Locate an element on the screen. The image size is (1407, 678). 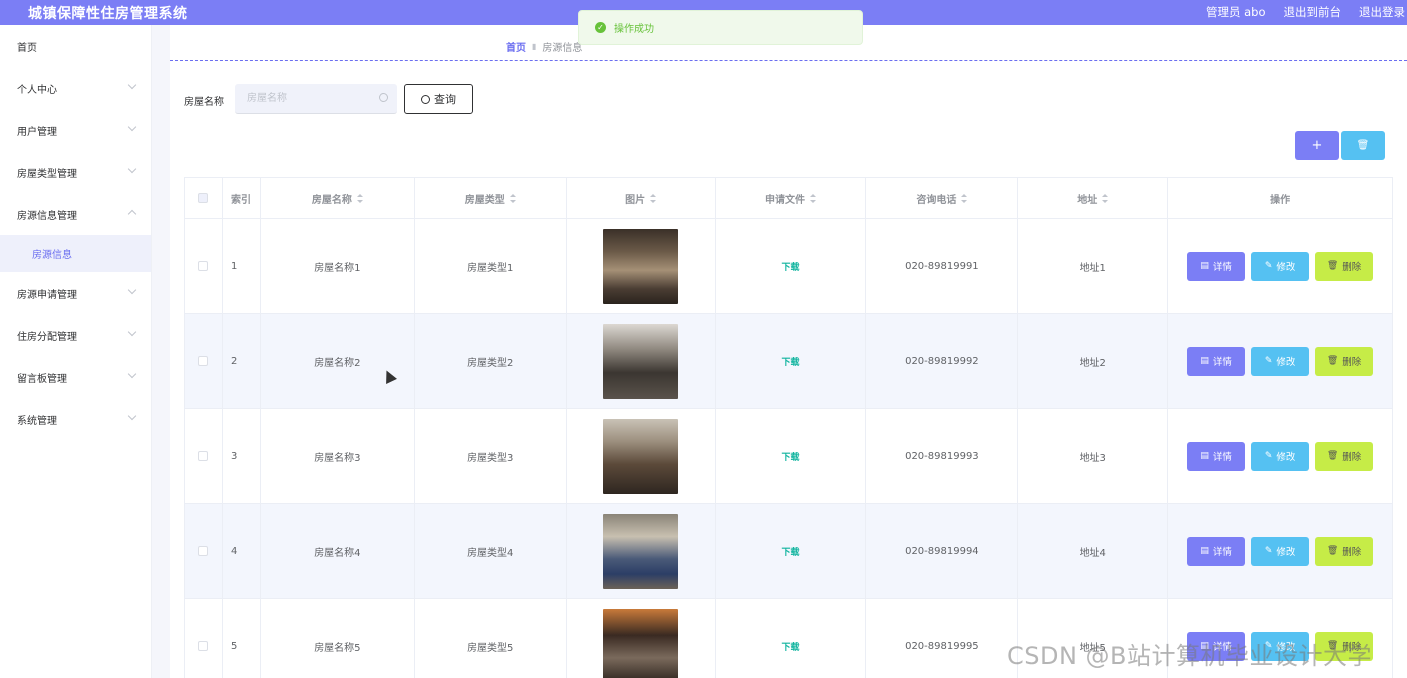
cell-address: 地址1 is located at coordinates (1093, 266).